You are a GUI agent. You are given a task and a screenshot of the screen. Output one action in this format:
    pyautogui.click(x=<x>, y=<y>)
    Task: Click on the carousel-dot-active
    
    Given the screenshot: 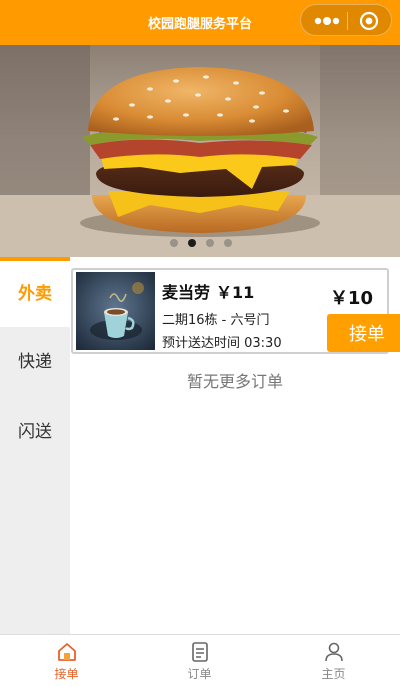 What is the action you would take?
    pyautogui.click(x=192, y=243)
    